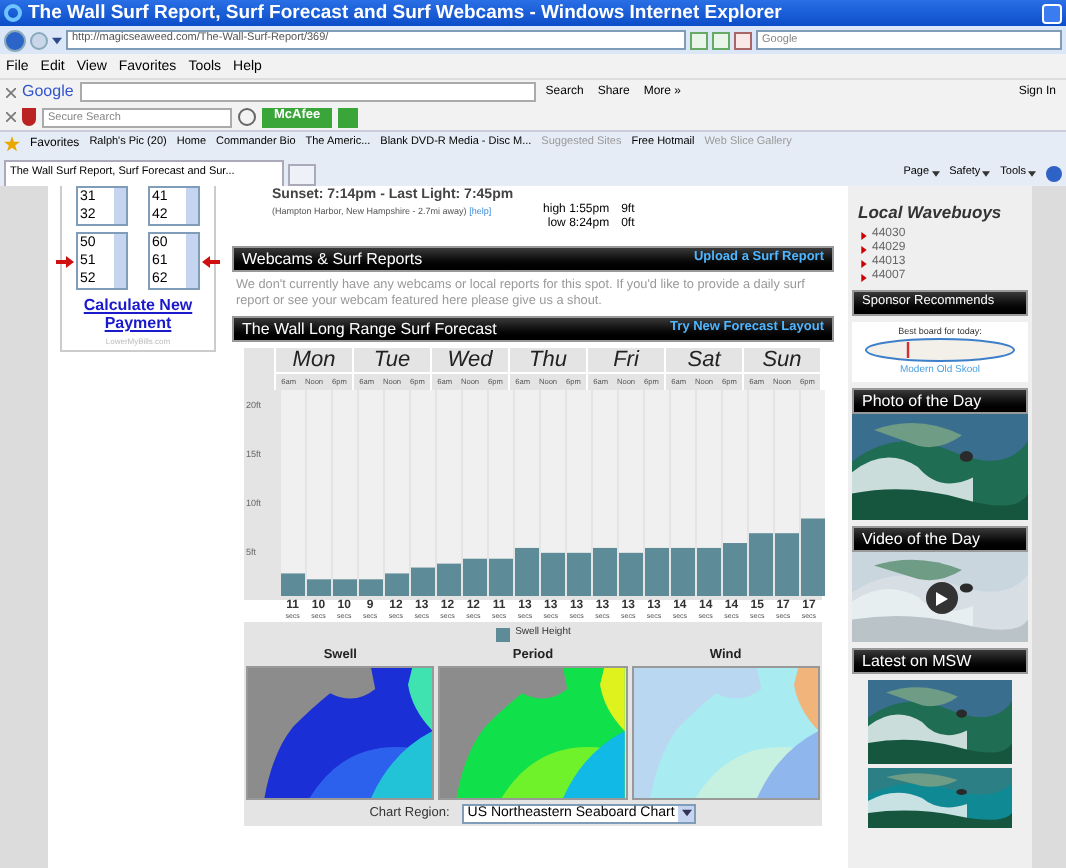 This screenshot has width=1066, height=868. What do you see at coordinates (348, 117) in the screenshot?
I see `toolbar-icon` at bounding box center [348, 117].